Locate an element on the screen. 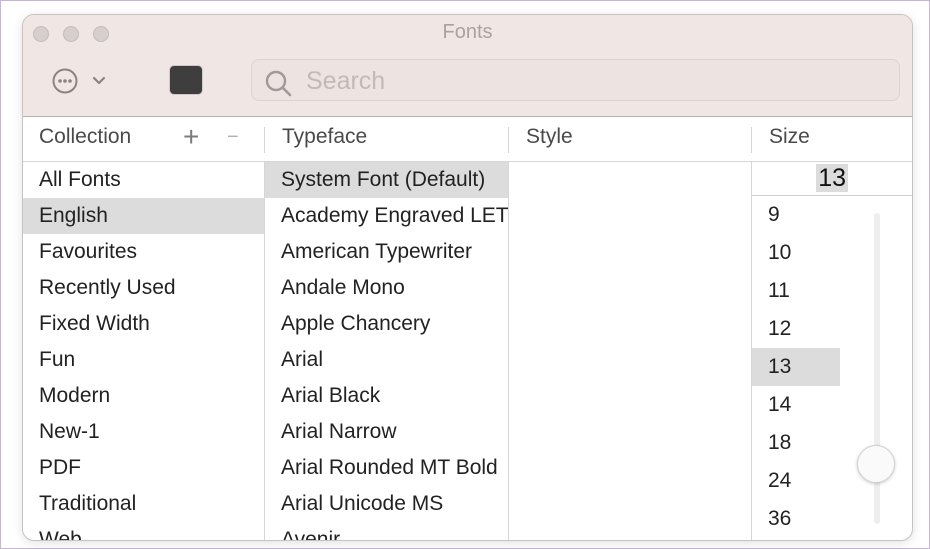  collection-item: Favourites is located at coordinates (143, 252).